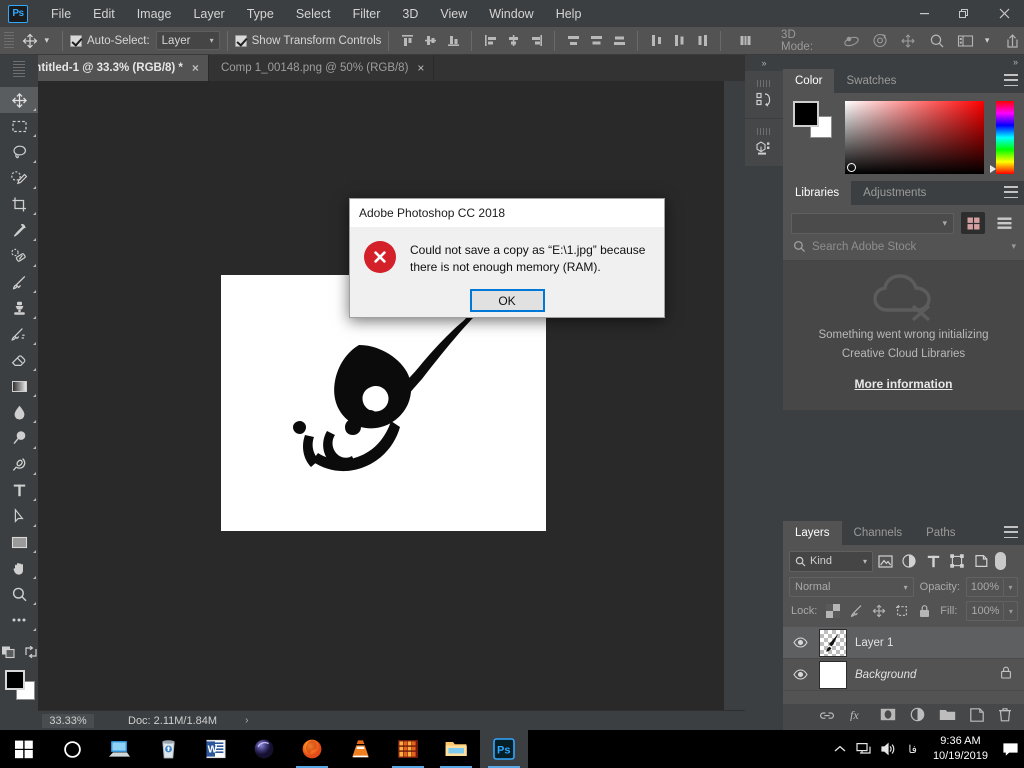 The image size is (1024, 768). Describe the element at coordinates (872, 223) in the screenshot. I see `library-select-dropdown: ▾` at that location.